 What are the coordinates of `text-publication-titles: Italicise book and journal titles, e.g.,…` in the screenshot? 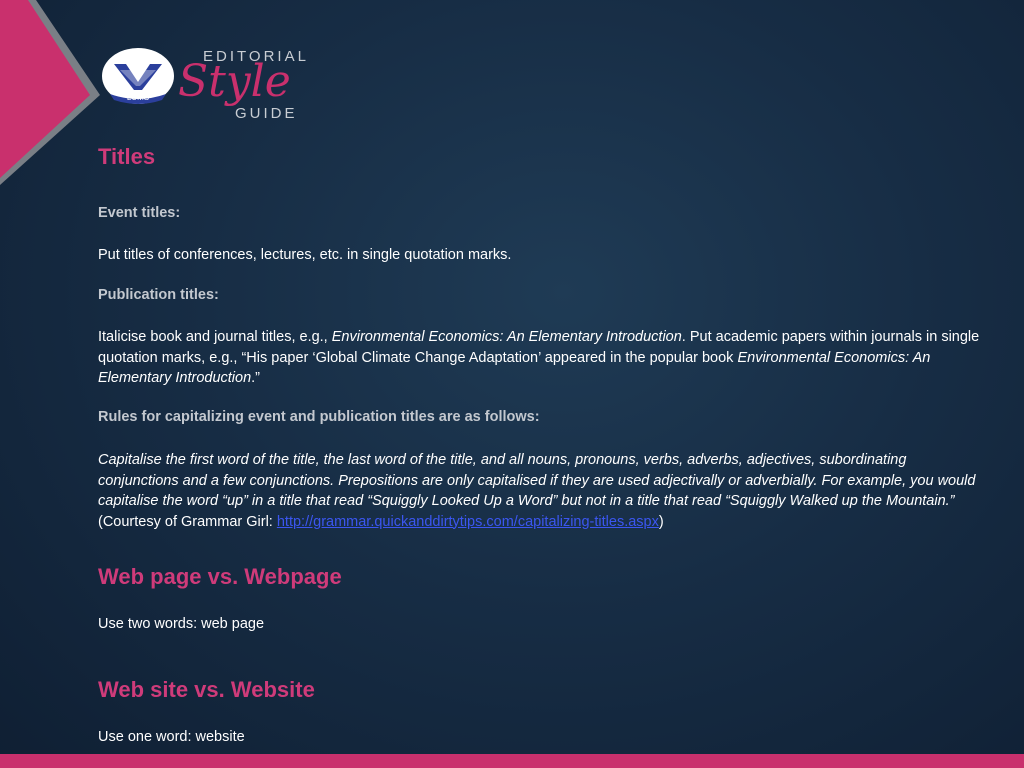 It's located at (544, 358).